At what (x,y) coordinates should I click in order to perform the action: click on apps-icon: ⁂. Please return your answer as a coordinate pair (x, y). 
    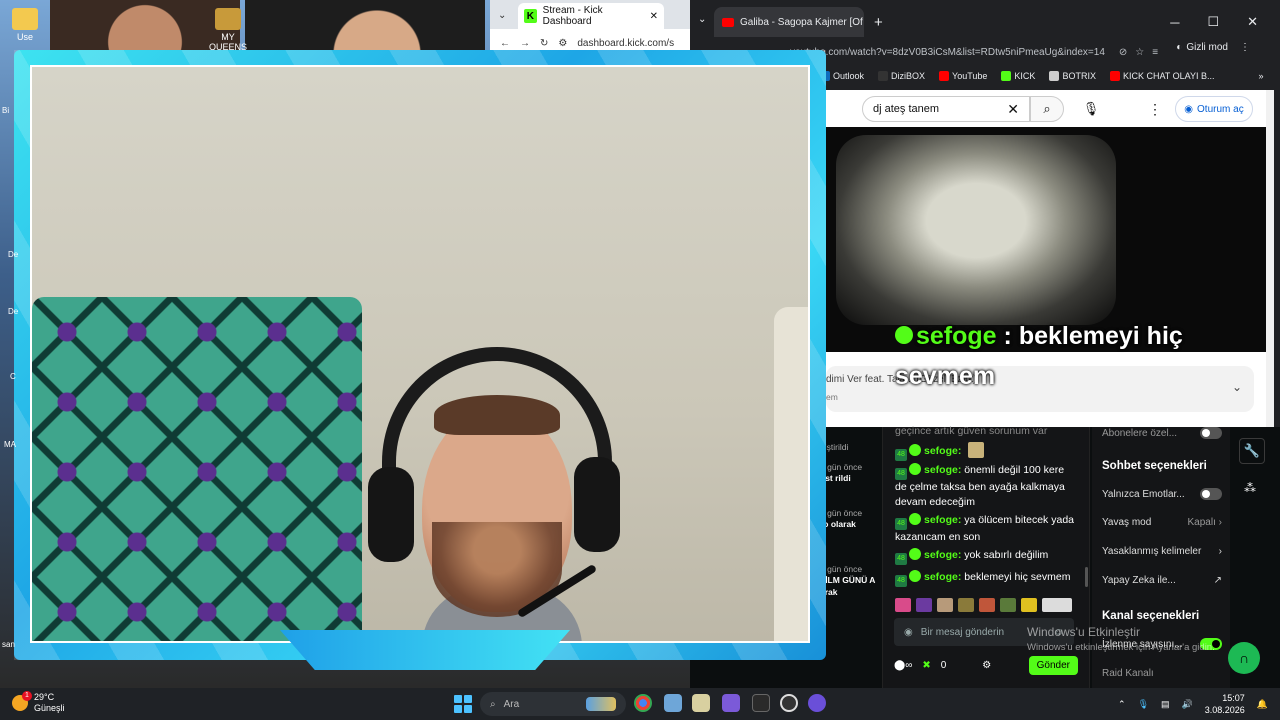
    Looking at the image, I should click on (1250, 488).